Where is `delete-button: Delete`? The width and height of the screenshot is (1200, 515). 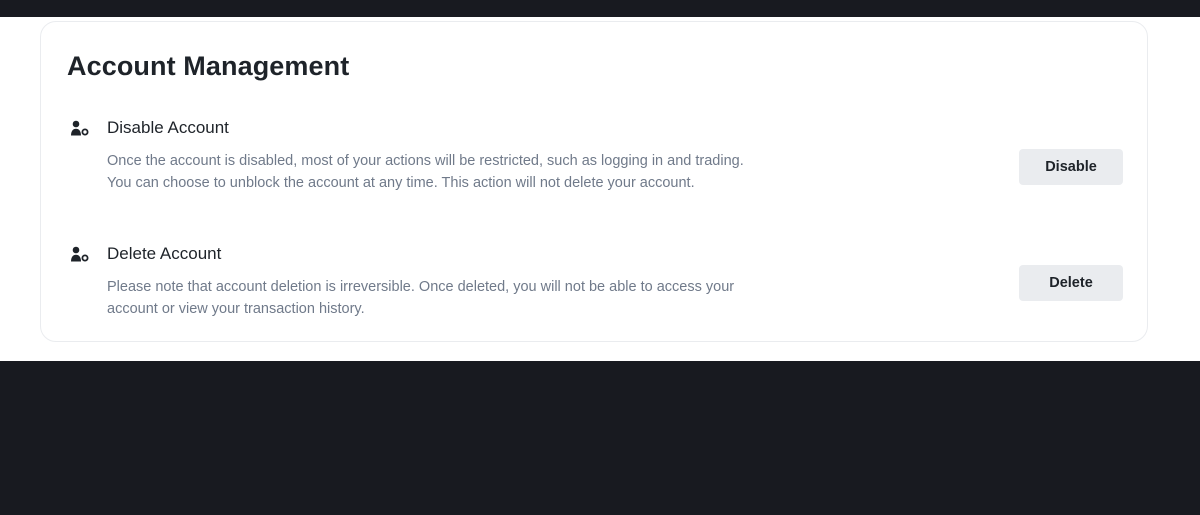 delete-button: Delete is located at coordinates (1071, 283).